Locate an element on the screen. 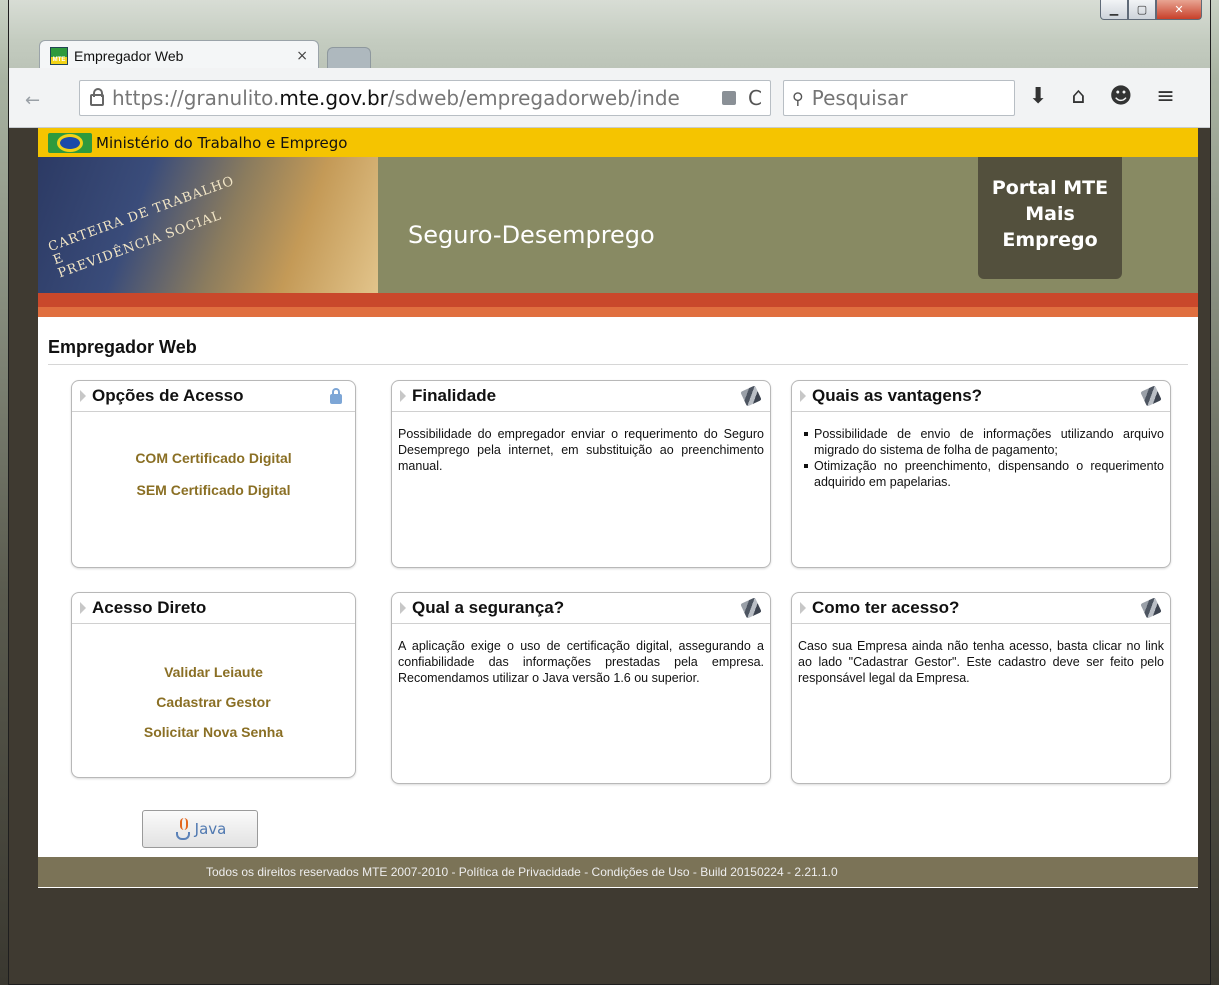 This screenshot has width=1219, height=985. panel-header: Como ter acesso? is located at coordinates (981, 608).